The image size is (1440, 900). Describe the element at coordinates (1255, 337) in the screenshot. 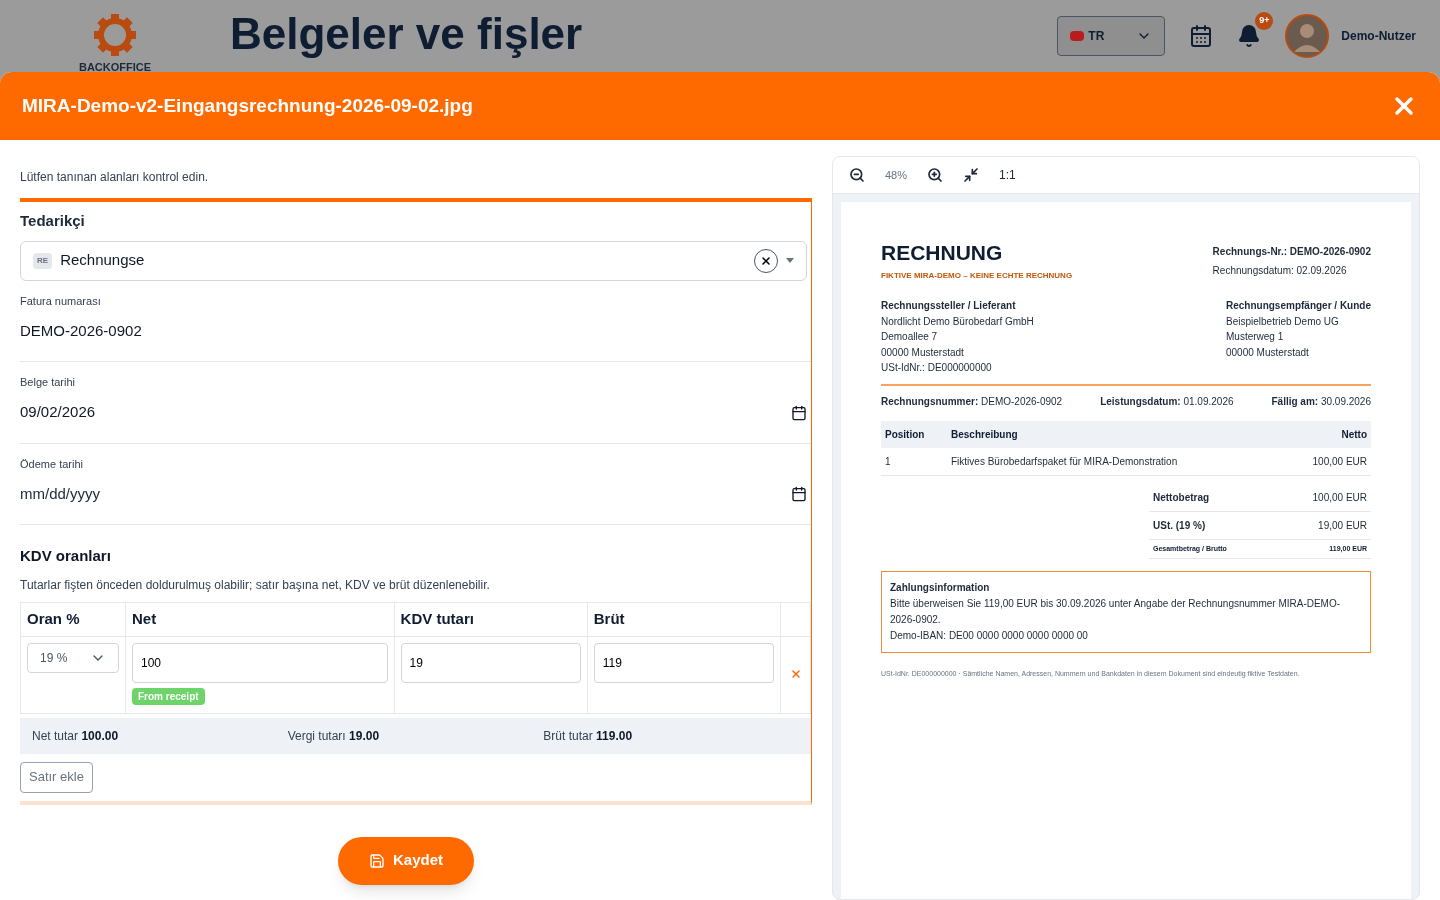

I see `address-line: Musterweg 1` at that location.